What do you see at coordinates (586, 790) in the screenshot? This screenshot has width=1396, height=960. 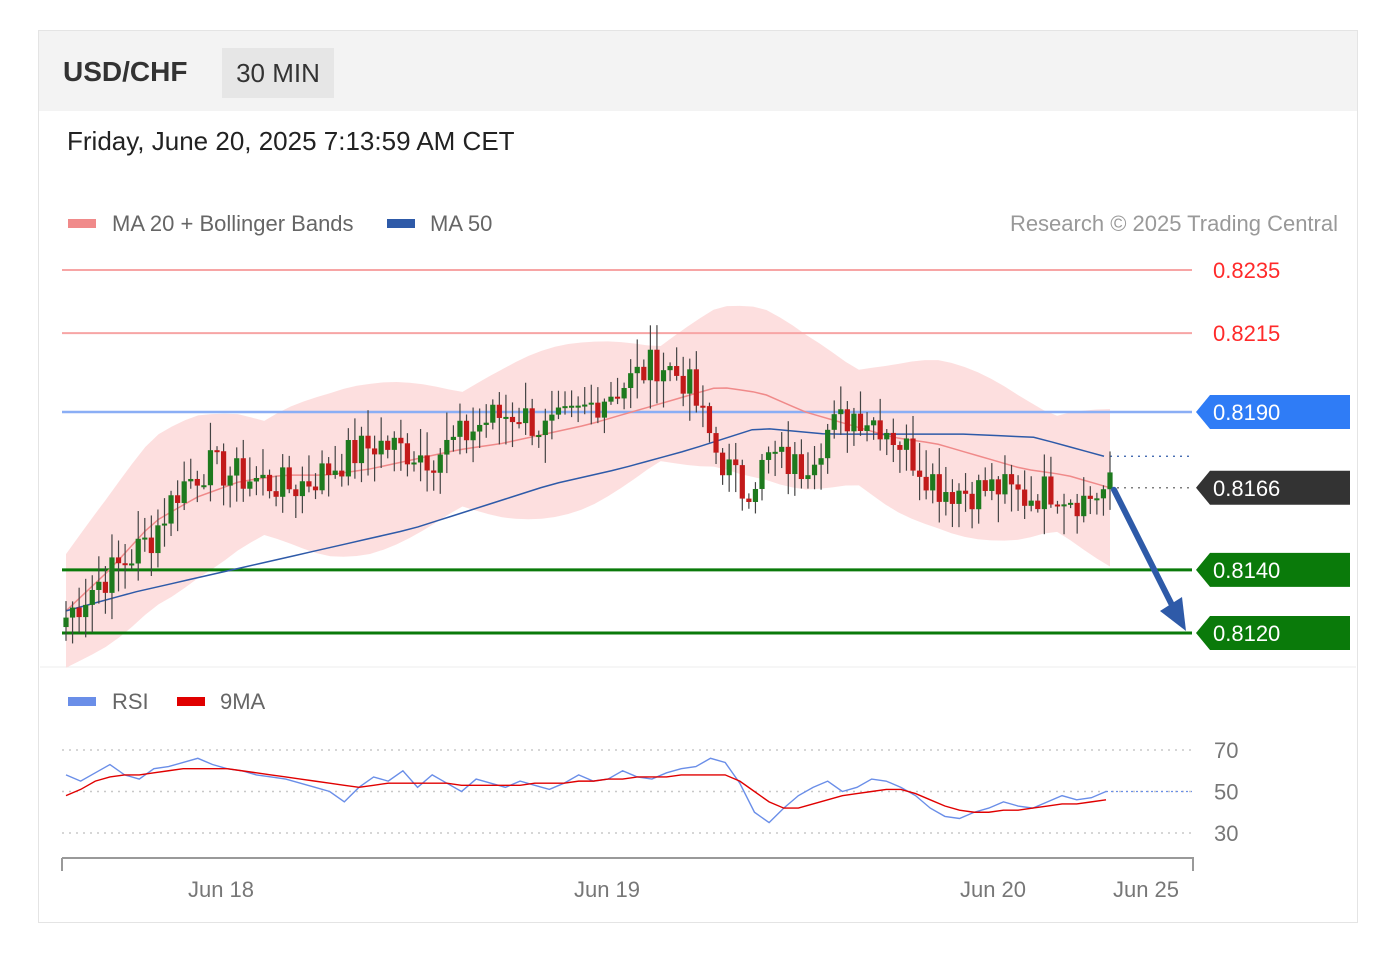 I see `rsi-ma9-line` at bounding box center [586, 790].